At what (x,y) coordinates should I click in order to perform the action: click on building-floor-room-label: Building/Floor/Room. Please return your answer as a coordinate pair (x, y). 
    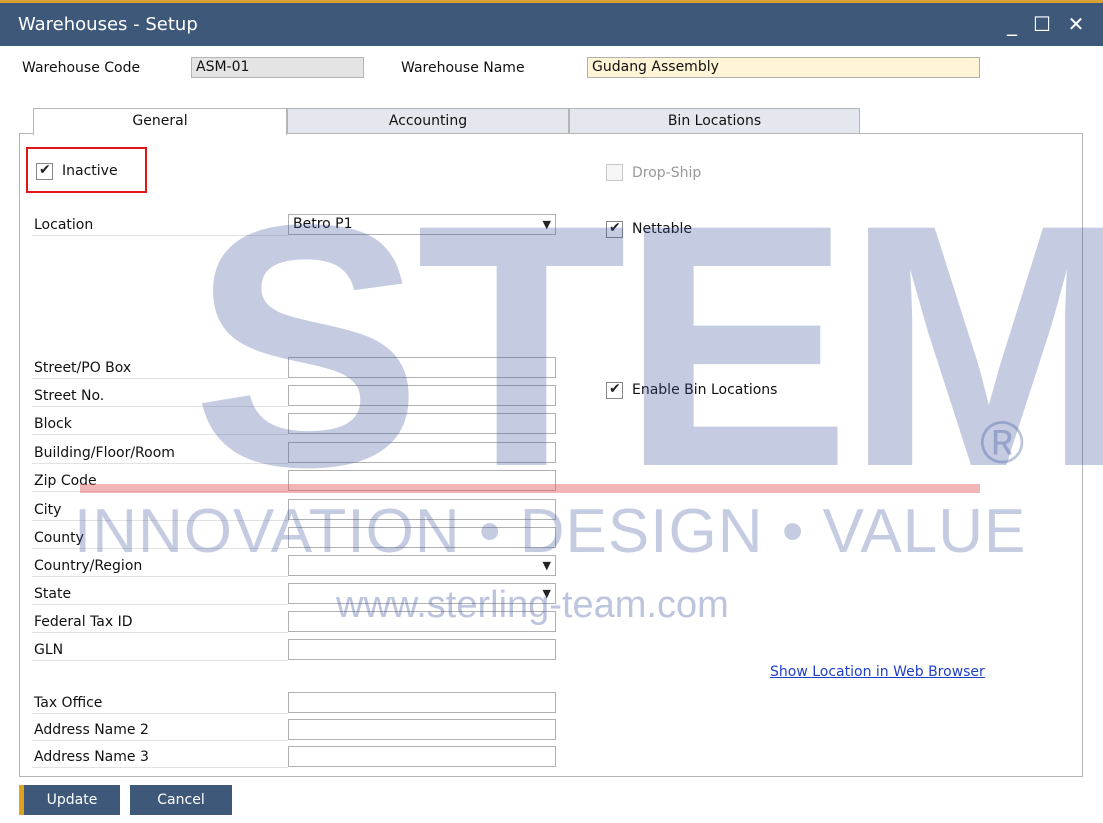
    Looking at the image, I should click on (160, 453).